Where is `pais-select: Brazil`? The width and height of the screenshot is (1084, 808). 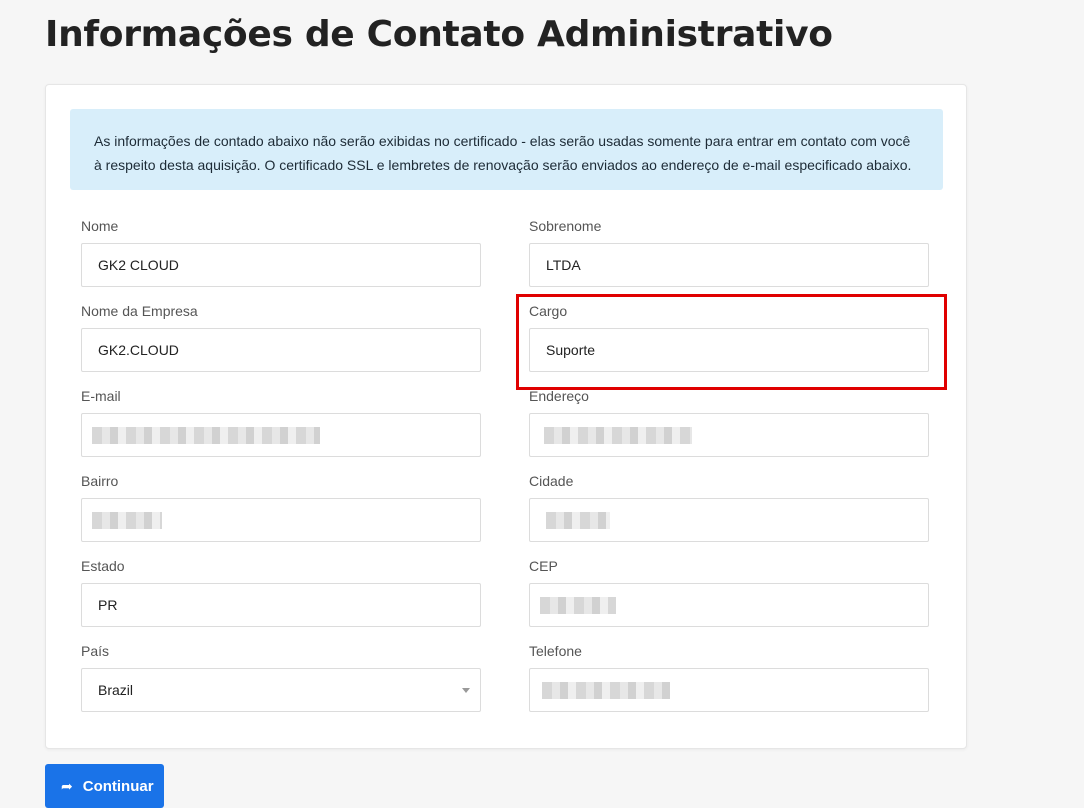 pais-select: Brazil is located at coordinates (281, 690).